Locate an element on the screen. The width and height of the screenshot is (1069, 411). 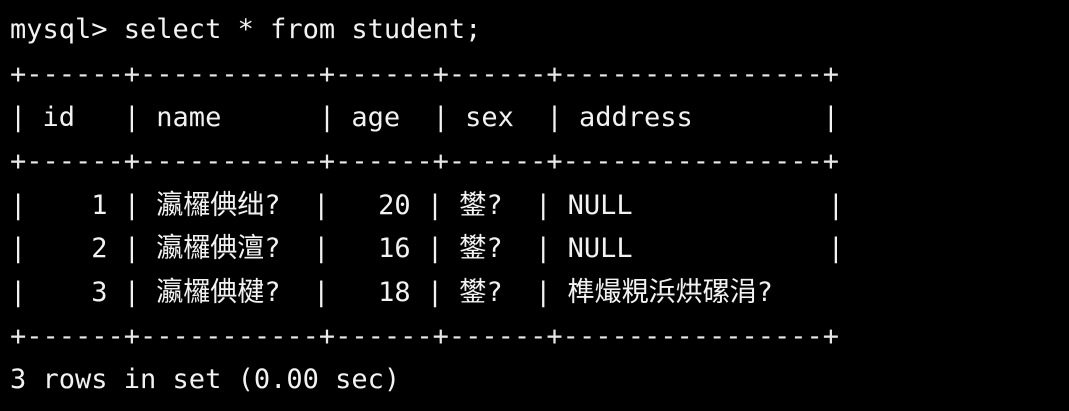
mysql-prompt-line: mysql> select * from student; is located at coordinates (246, 29).